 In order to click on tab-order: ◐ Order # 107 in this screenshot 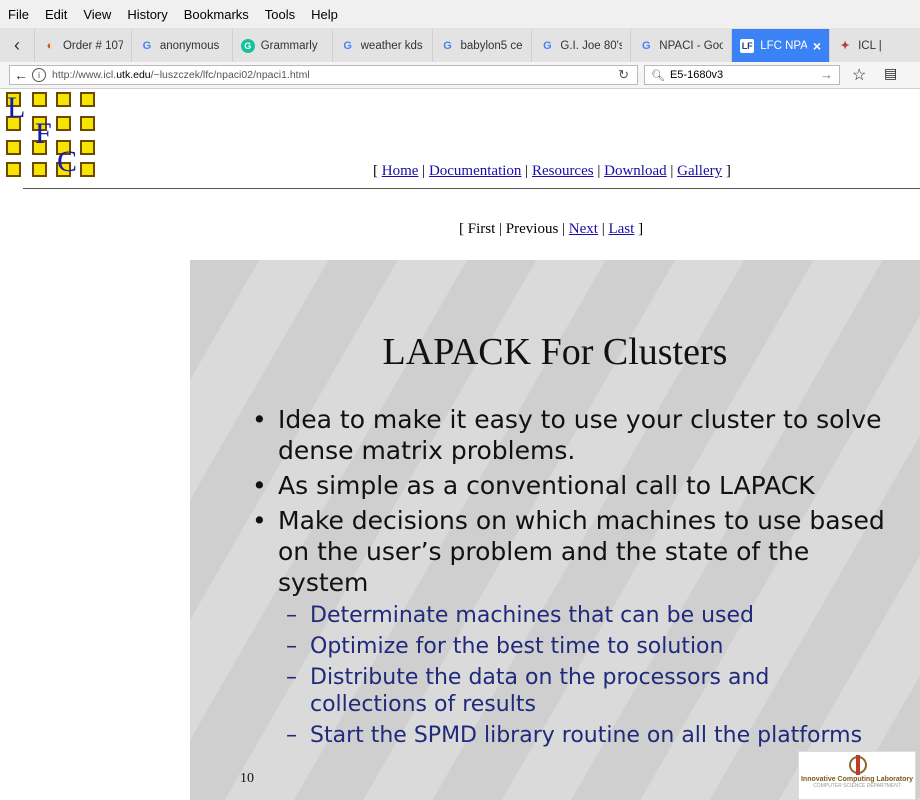, I will do `click(83, 45)`.